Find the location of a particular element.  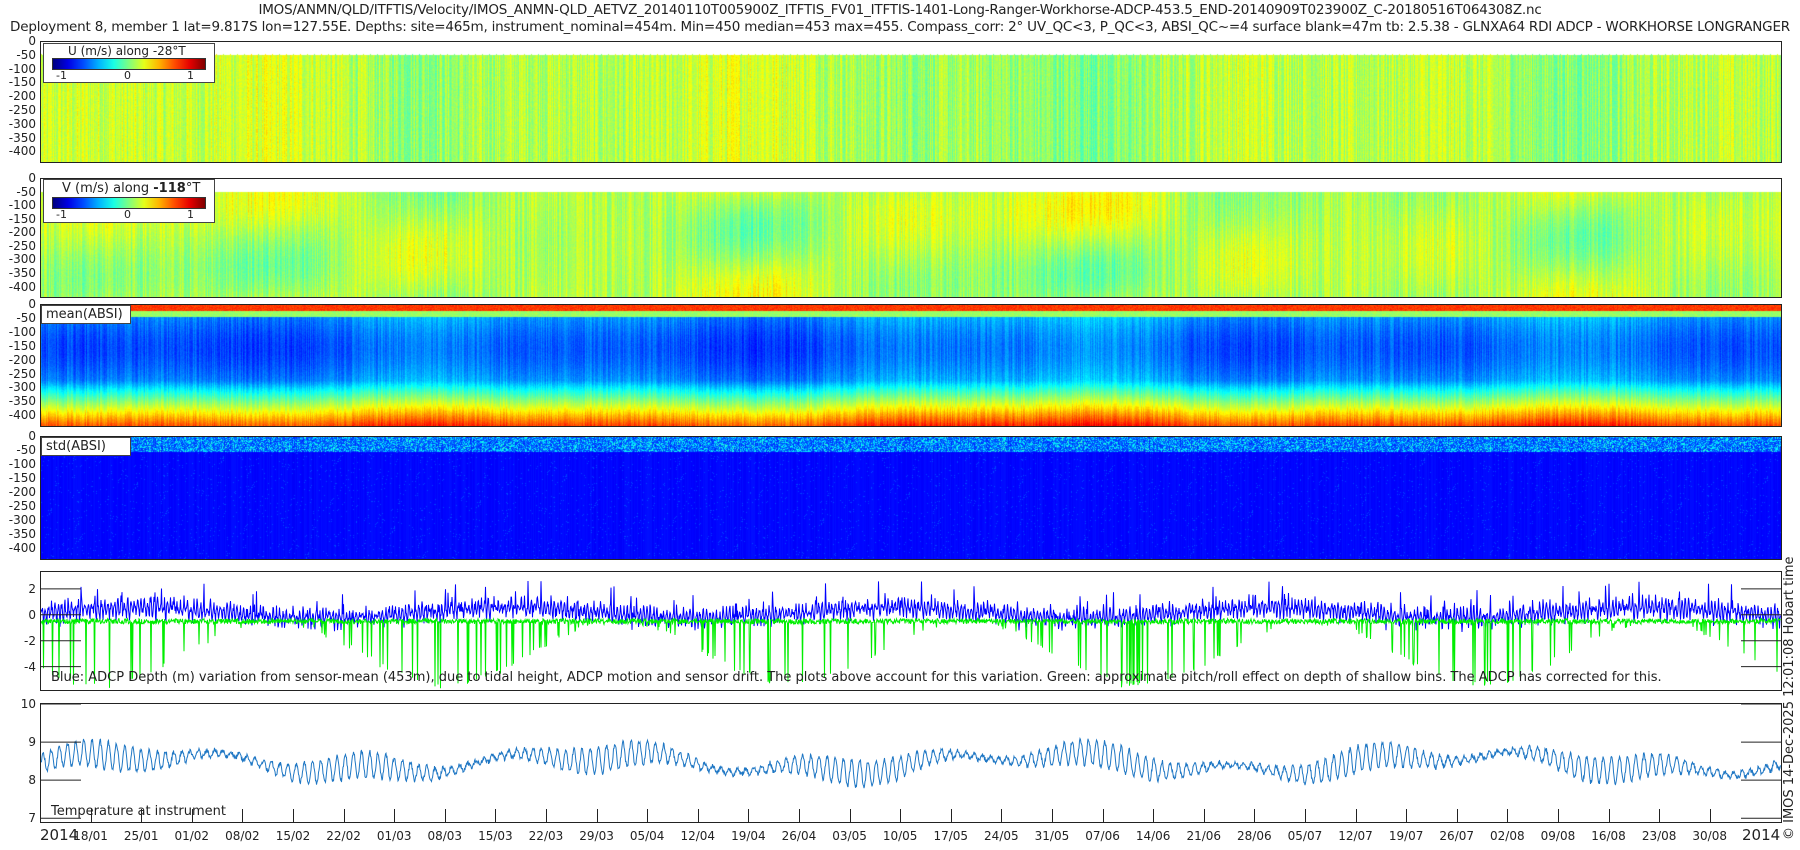

mean-absi-heatmap is located at coordinates (911, 365).